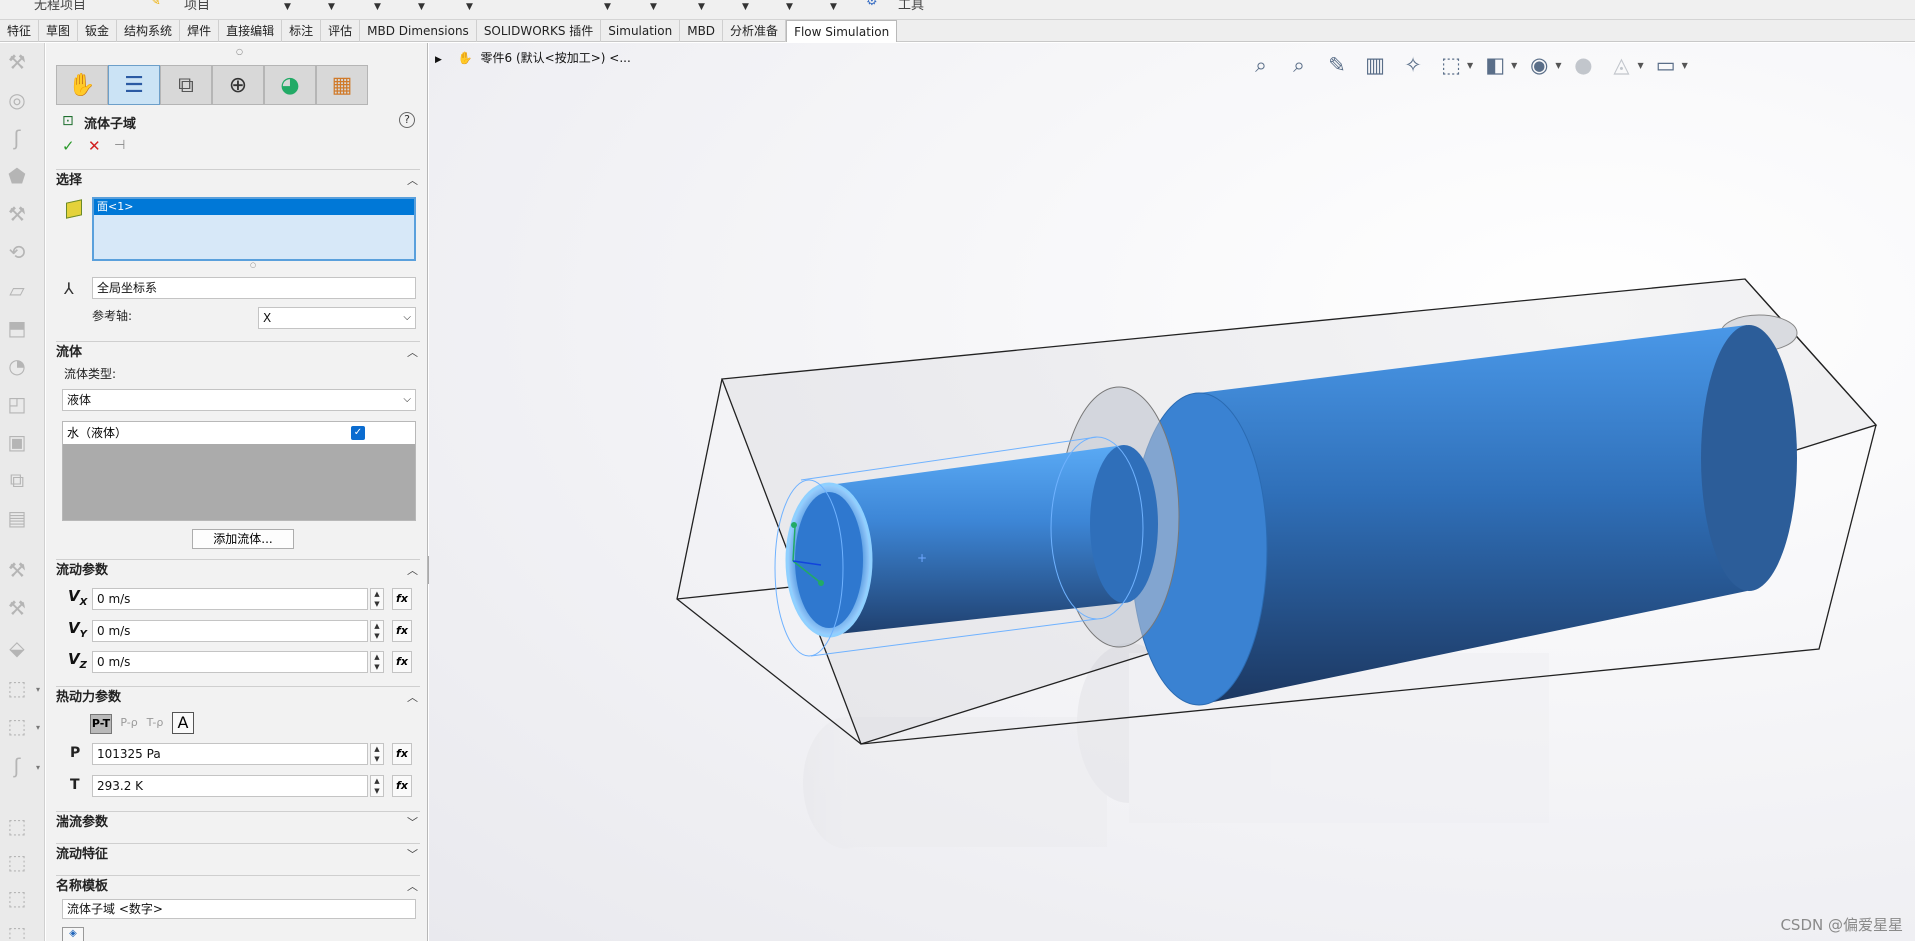 Image resolution: width=1915 pixels, height=941 pixels. Describe the element at coordinates (641, 31) in the screenshot. I see `tab-simulation: Simulation` at that location.